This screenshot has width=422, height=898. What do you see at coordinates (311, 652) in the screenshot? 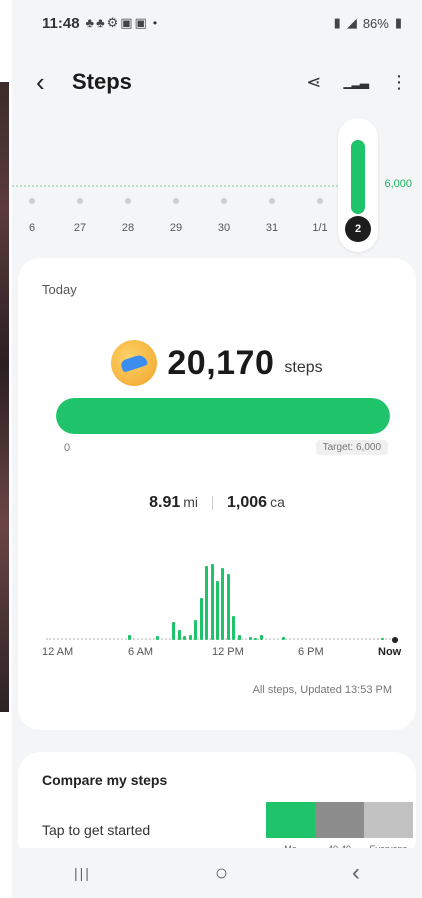
I see `hour-axis-label: 6 PM` at bounding box center [311, 652].